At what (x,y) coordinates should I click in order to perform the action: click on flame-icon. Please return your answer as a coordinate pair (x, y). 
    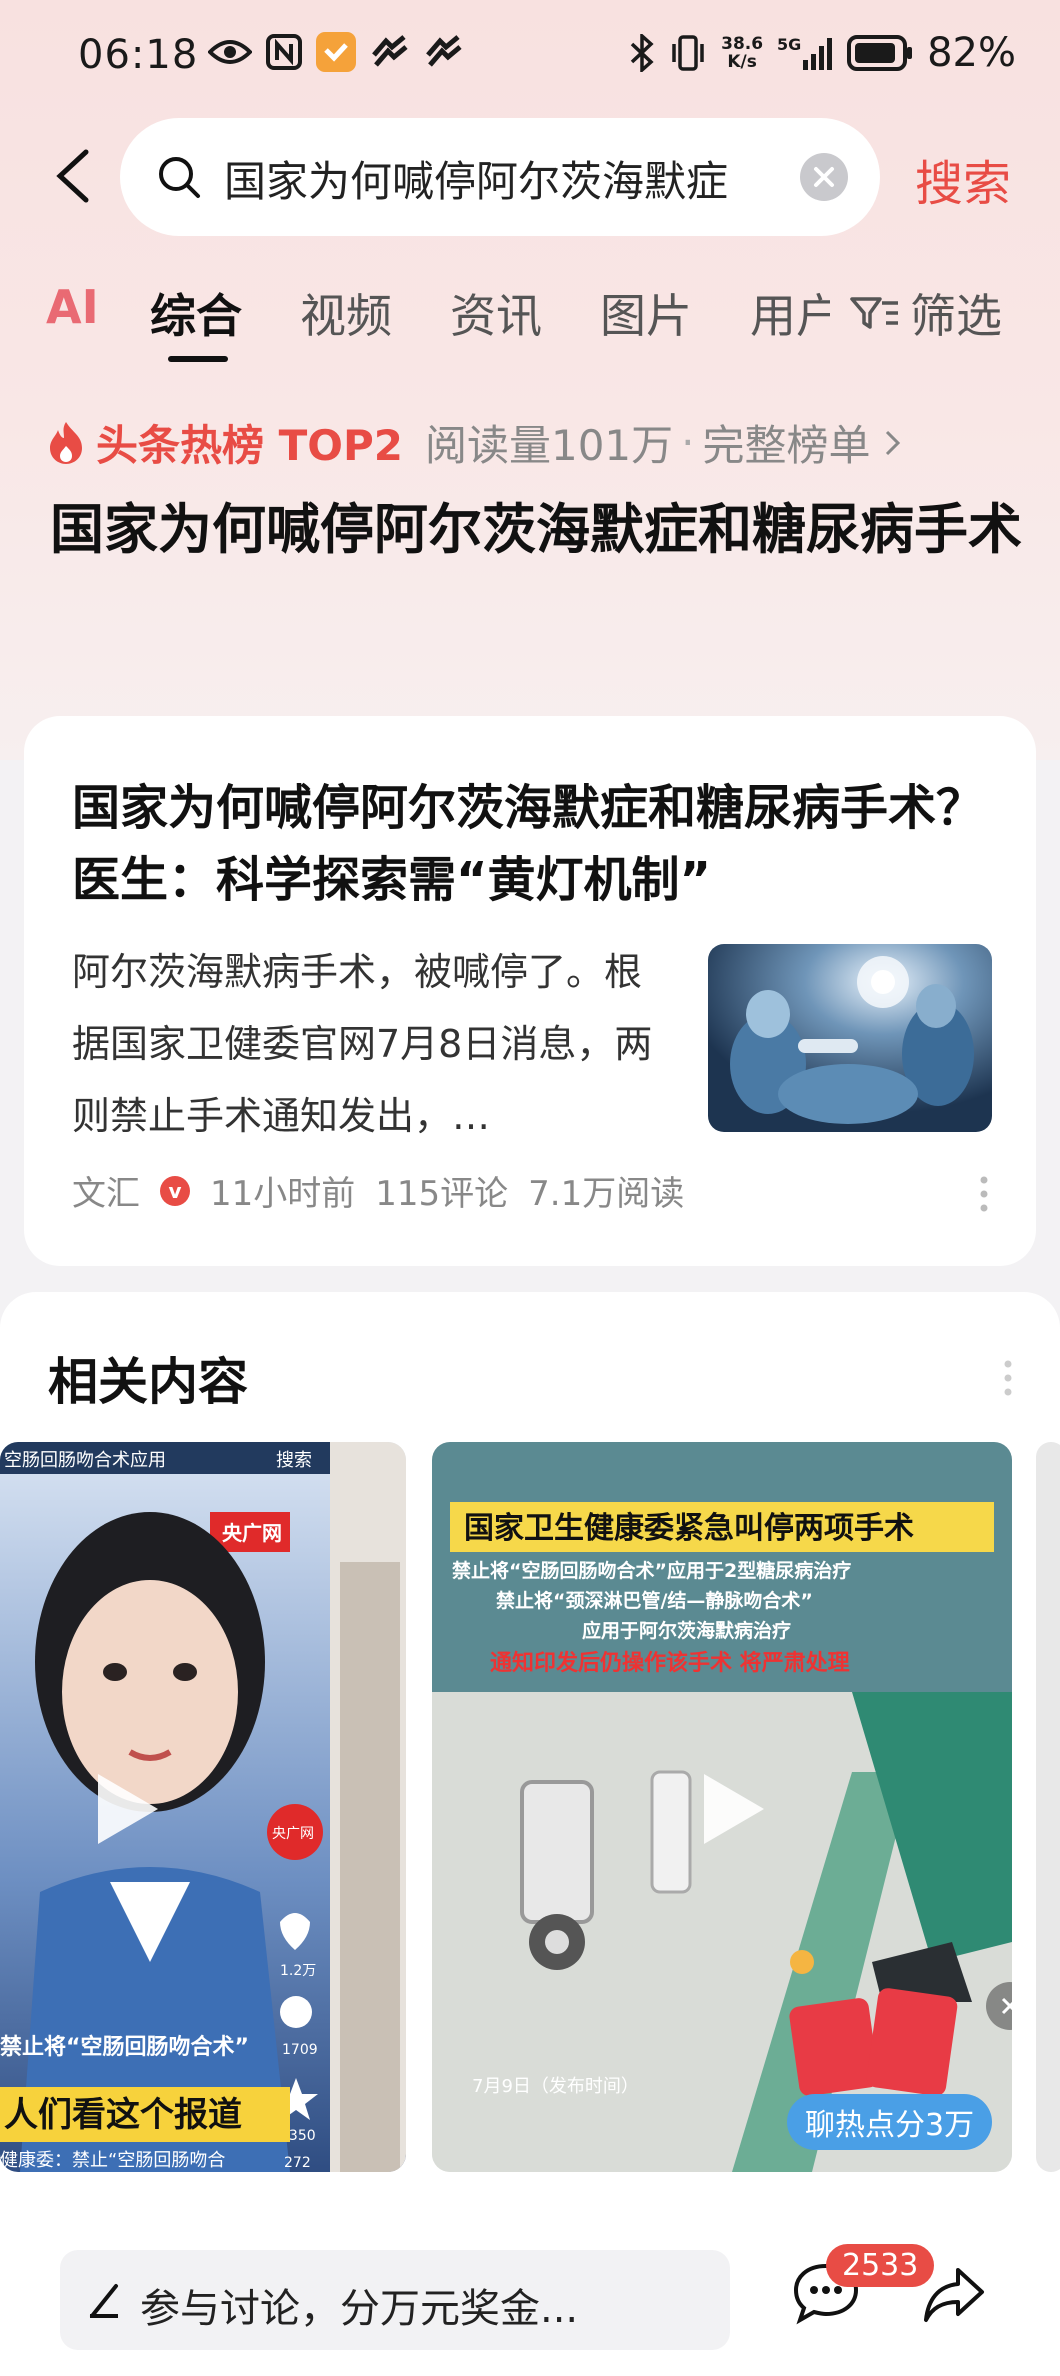
    Looking at the image, I should click on (66, 443).